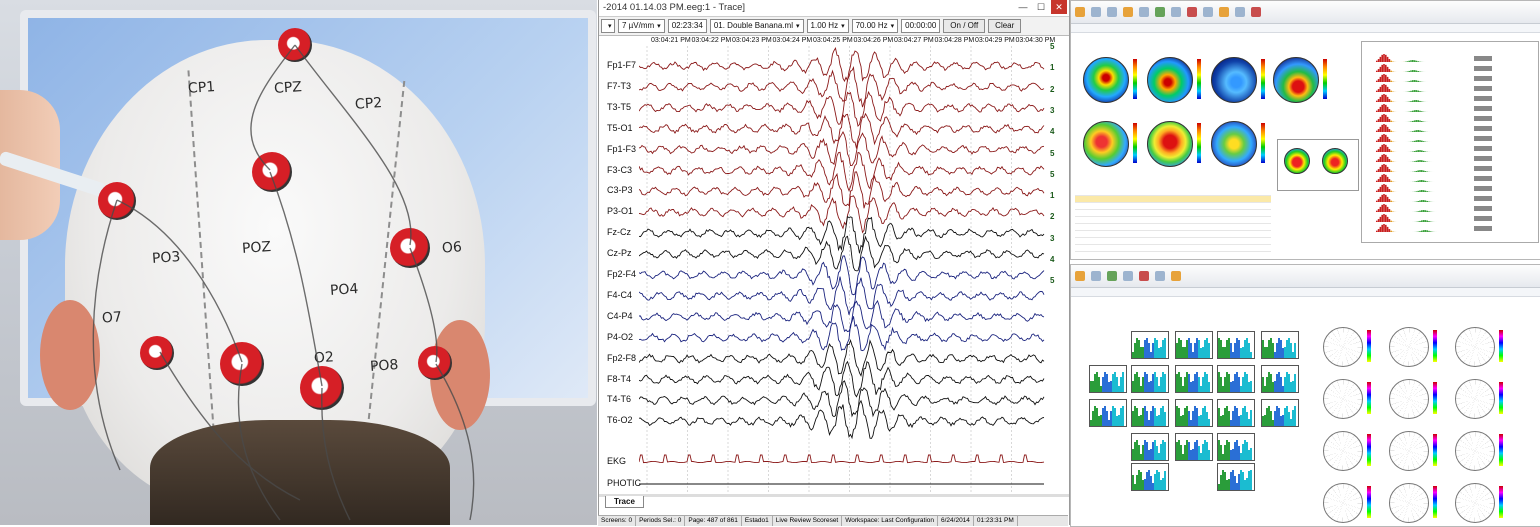  I want to click on mini-topomap, so click(1297, 161).